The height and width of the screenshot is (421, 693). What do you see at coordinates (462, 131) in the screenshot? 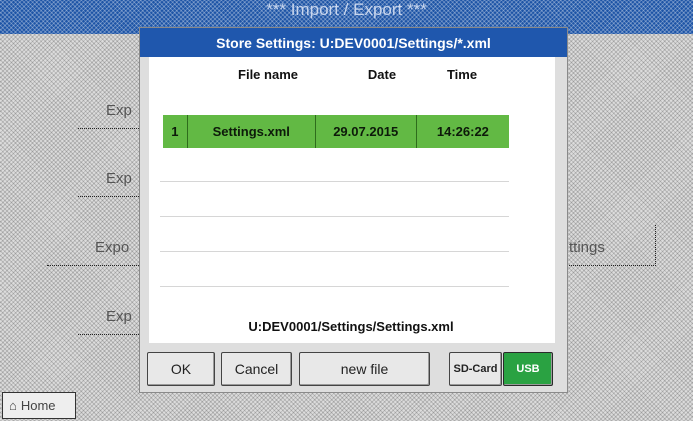
I see `row-time: 14:26:22` at bounding box center [462, 131].